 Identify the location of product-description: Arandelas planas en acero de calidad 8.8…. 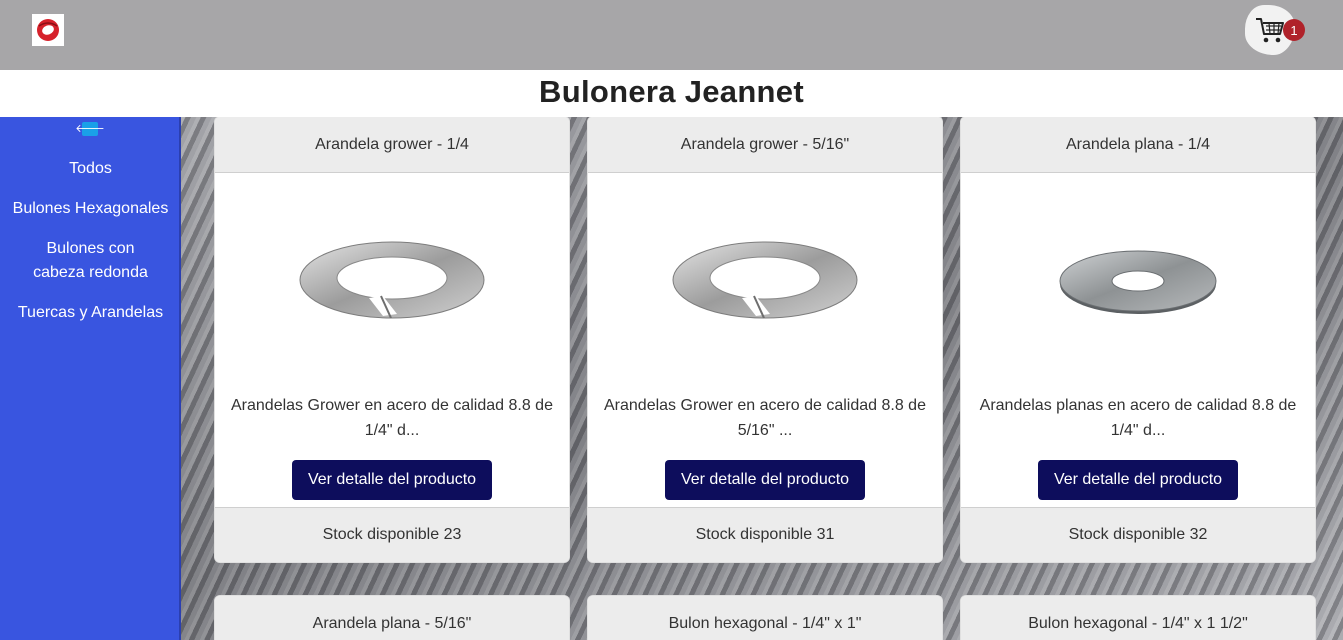
(1138, 418).